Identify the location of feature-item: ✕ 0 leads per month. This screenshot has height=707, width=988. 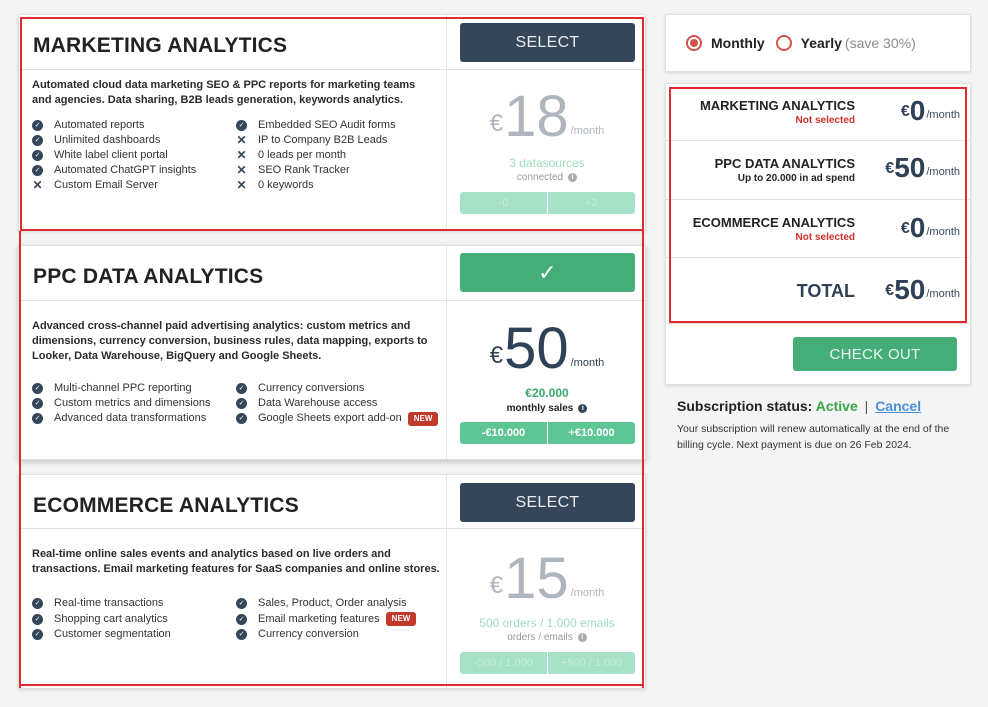
(338, 155).